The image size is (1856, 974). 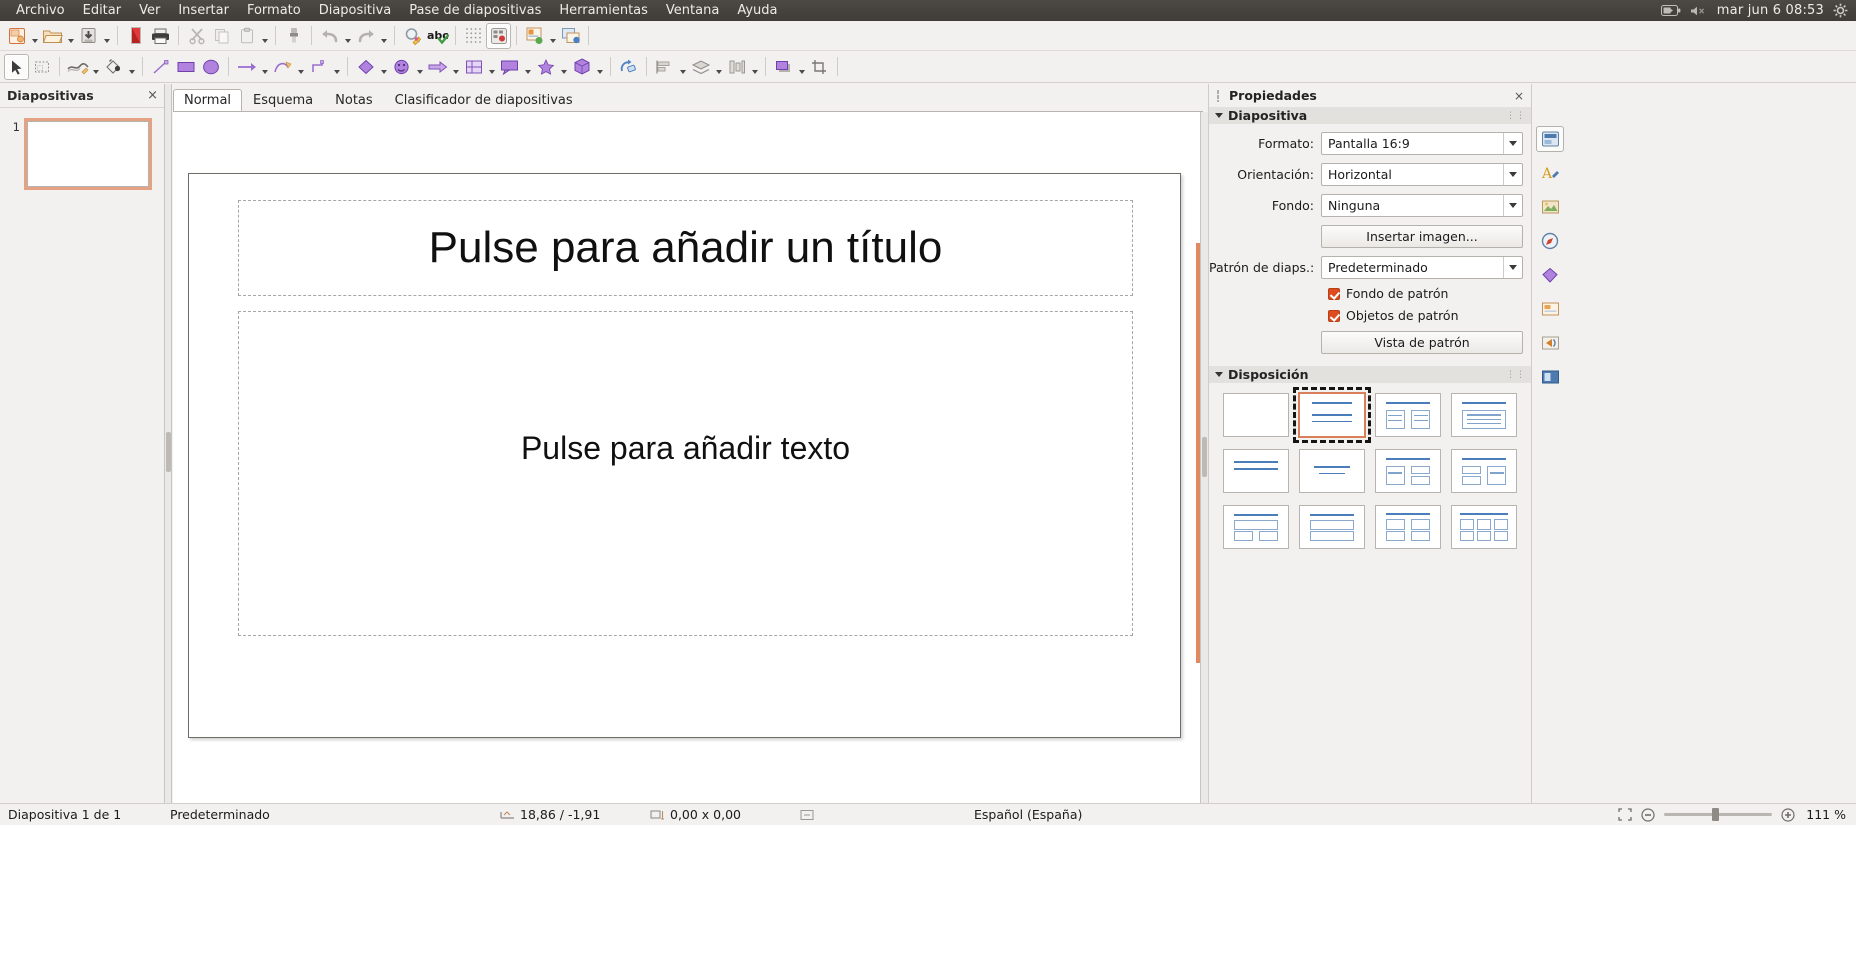 I want to click on layout-two-content-right-split, so click(x=1408, y=471).